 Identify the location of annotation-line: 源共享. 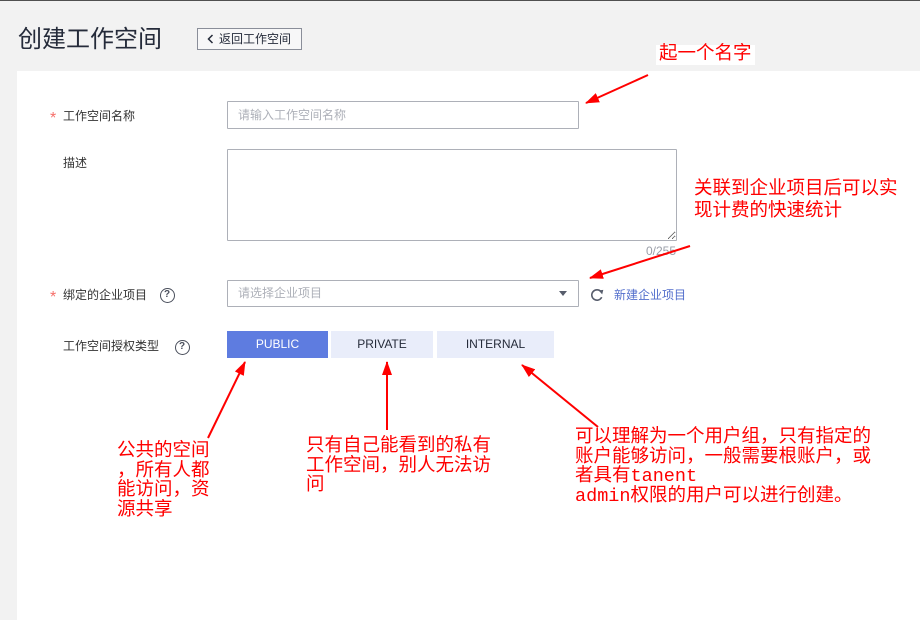
(145, 511).